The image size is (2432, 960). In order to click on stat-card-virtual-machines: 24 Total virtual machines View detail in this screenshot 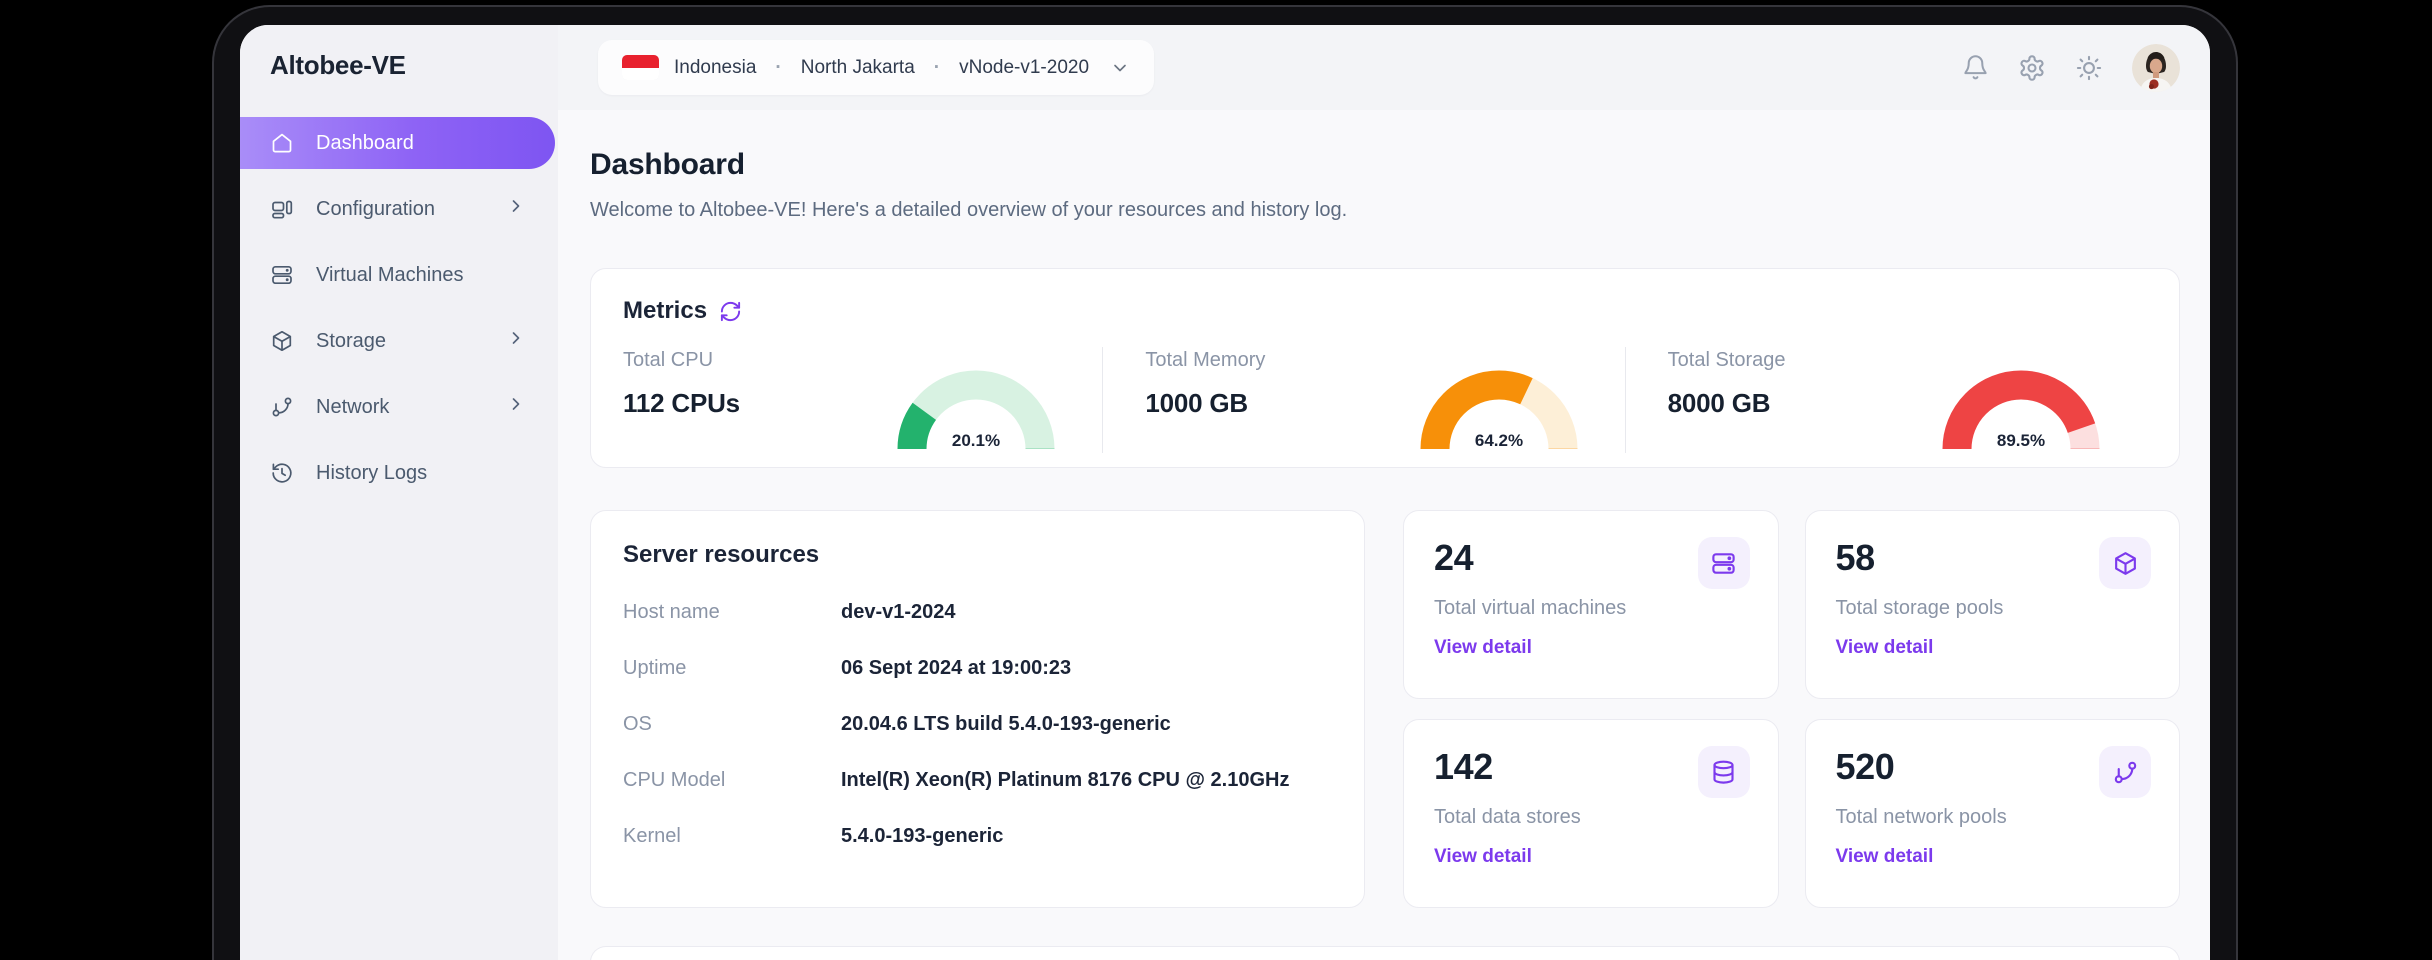, I will do `click(1591, 604)`.